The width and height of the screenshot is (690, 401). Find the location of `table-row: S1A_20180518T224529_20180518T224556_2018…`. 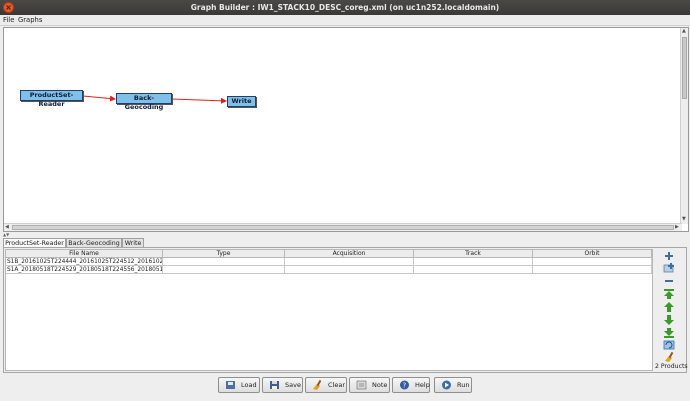

table-row: S1A_20180518T224529_20180518T224556_2018… is located at coordinates (329, 270).